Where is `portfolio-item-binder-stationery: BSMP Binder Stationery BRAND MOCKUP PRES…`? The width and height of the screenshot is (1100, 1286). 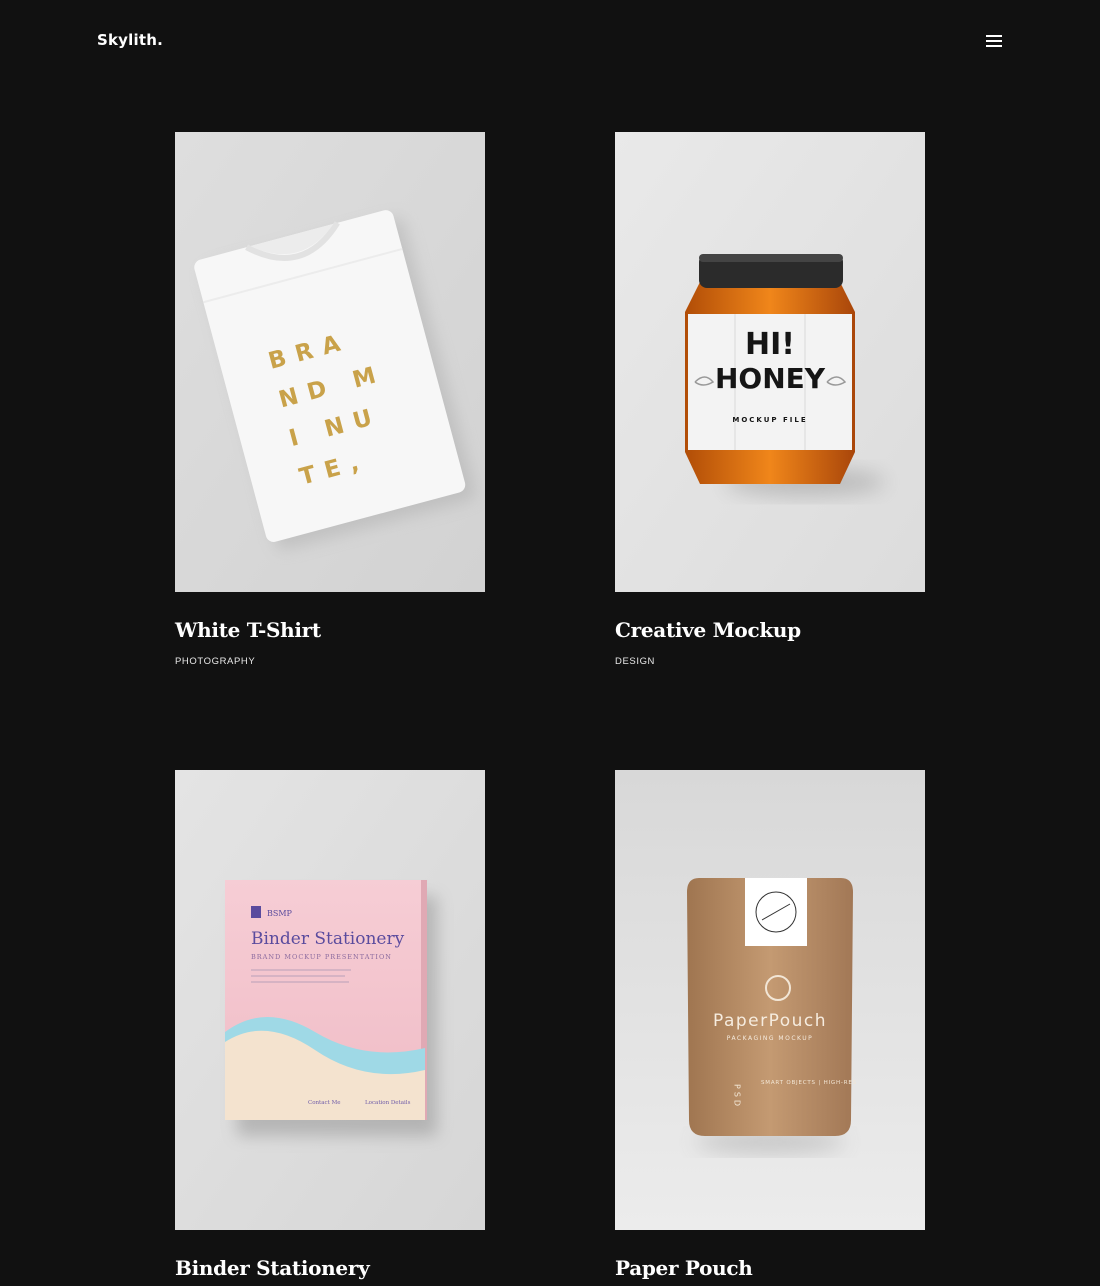
portfolio-item-binder-stationery: BSMP Binder Stationery BRAND MOCKUP PRES… is located at coordinates (330, 1025).